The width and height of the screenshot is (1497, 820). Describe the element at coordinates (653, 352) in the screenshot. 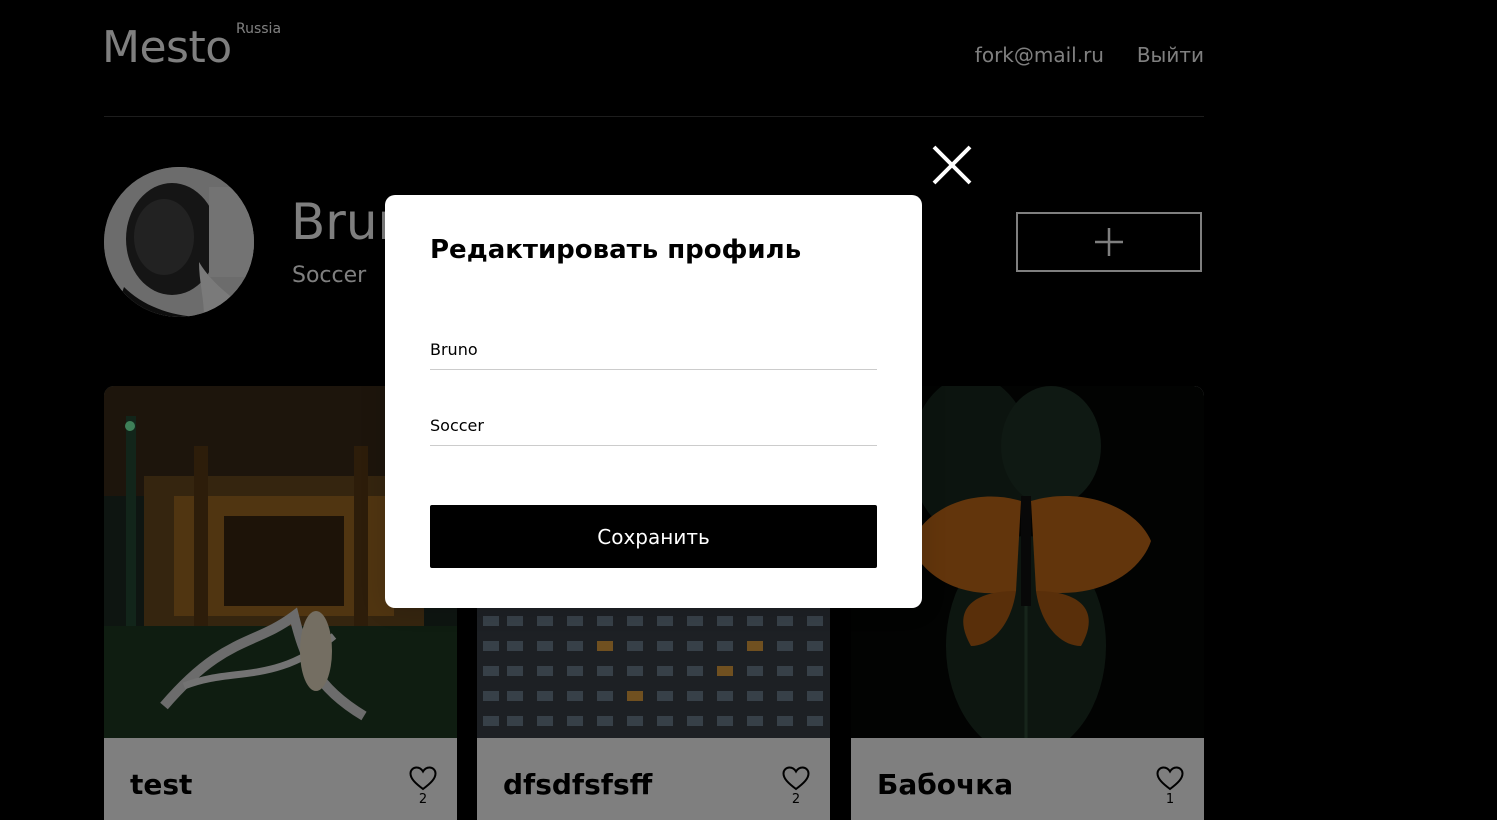

I see `name-input` at that location.